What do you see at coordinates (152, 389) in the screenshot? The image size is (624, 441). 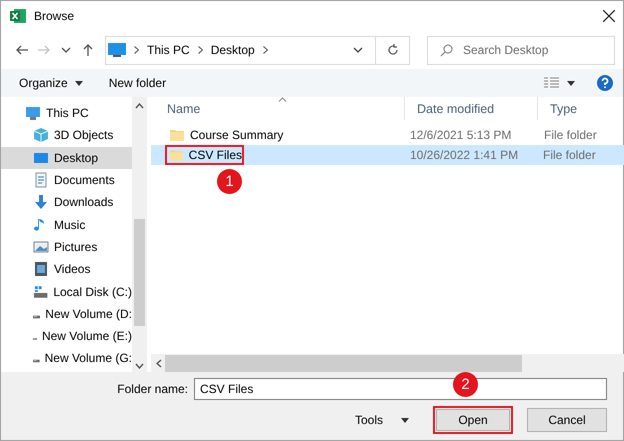 I see `field-label: Folder name:` at bounding box center [152, 389].